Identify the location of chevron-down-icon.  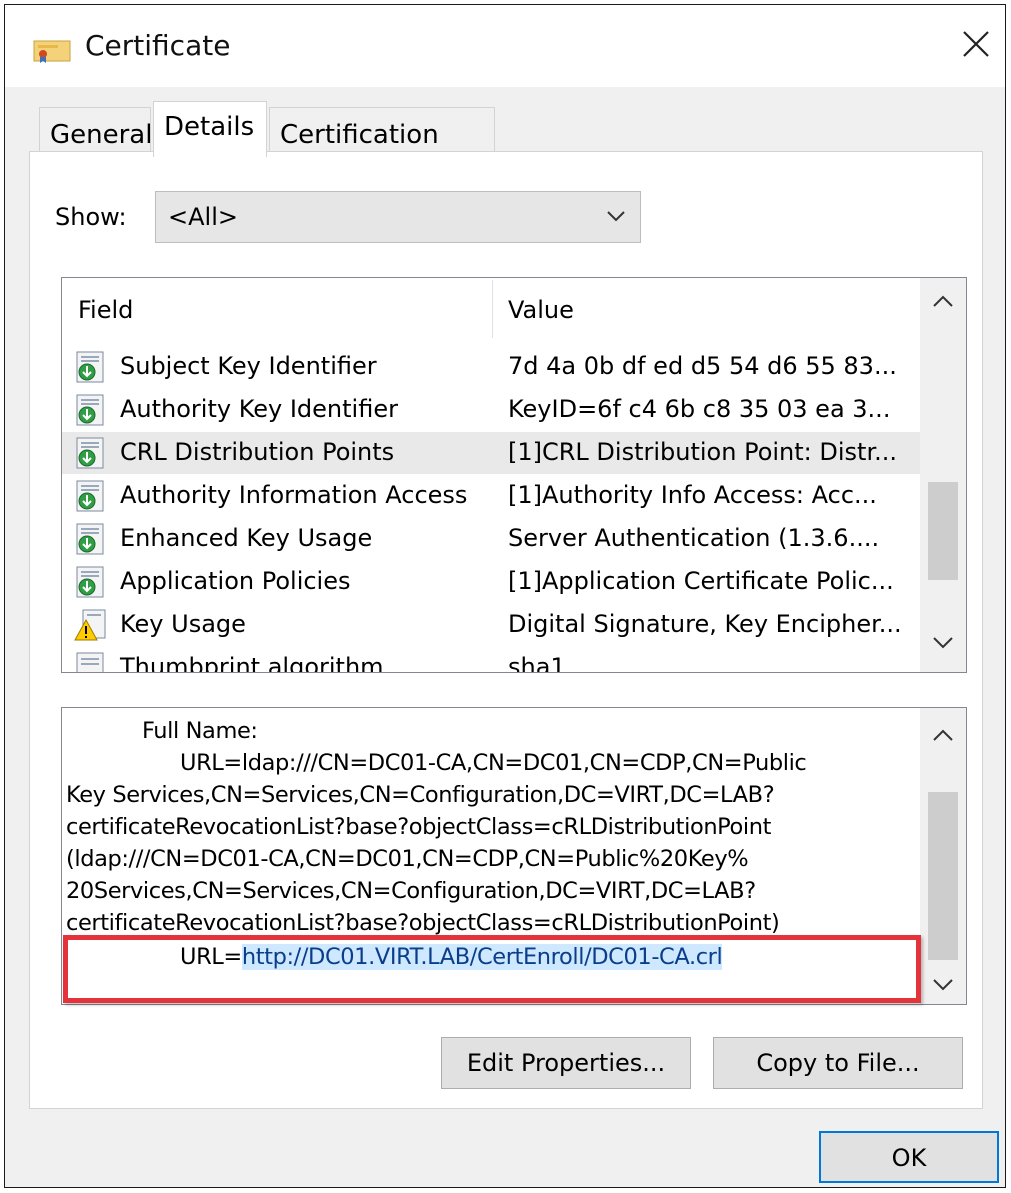
(616, 216).